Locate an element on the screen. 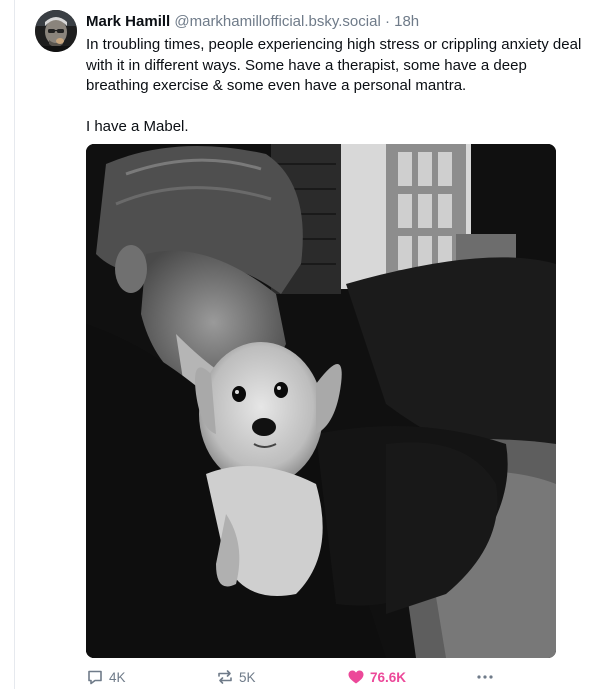 The width and height of the screenshot is (597, 689). reply-button: 4K is located at coordinates (106, 677).